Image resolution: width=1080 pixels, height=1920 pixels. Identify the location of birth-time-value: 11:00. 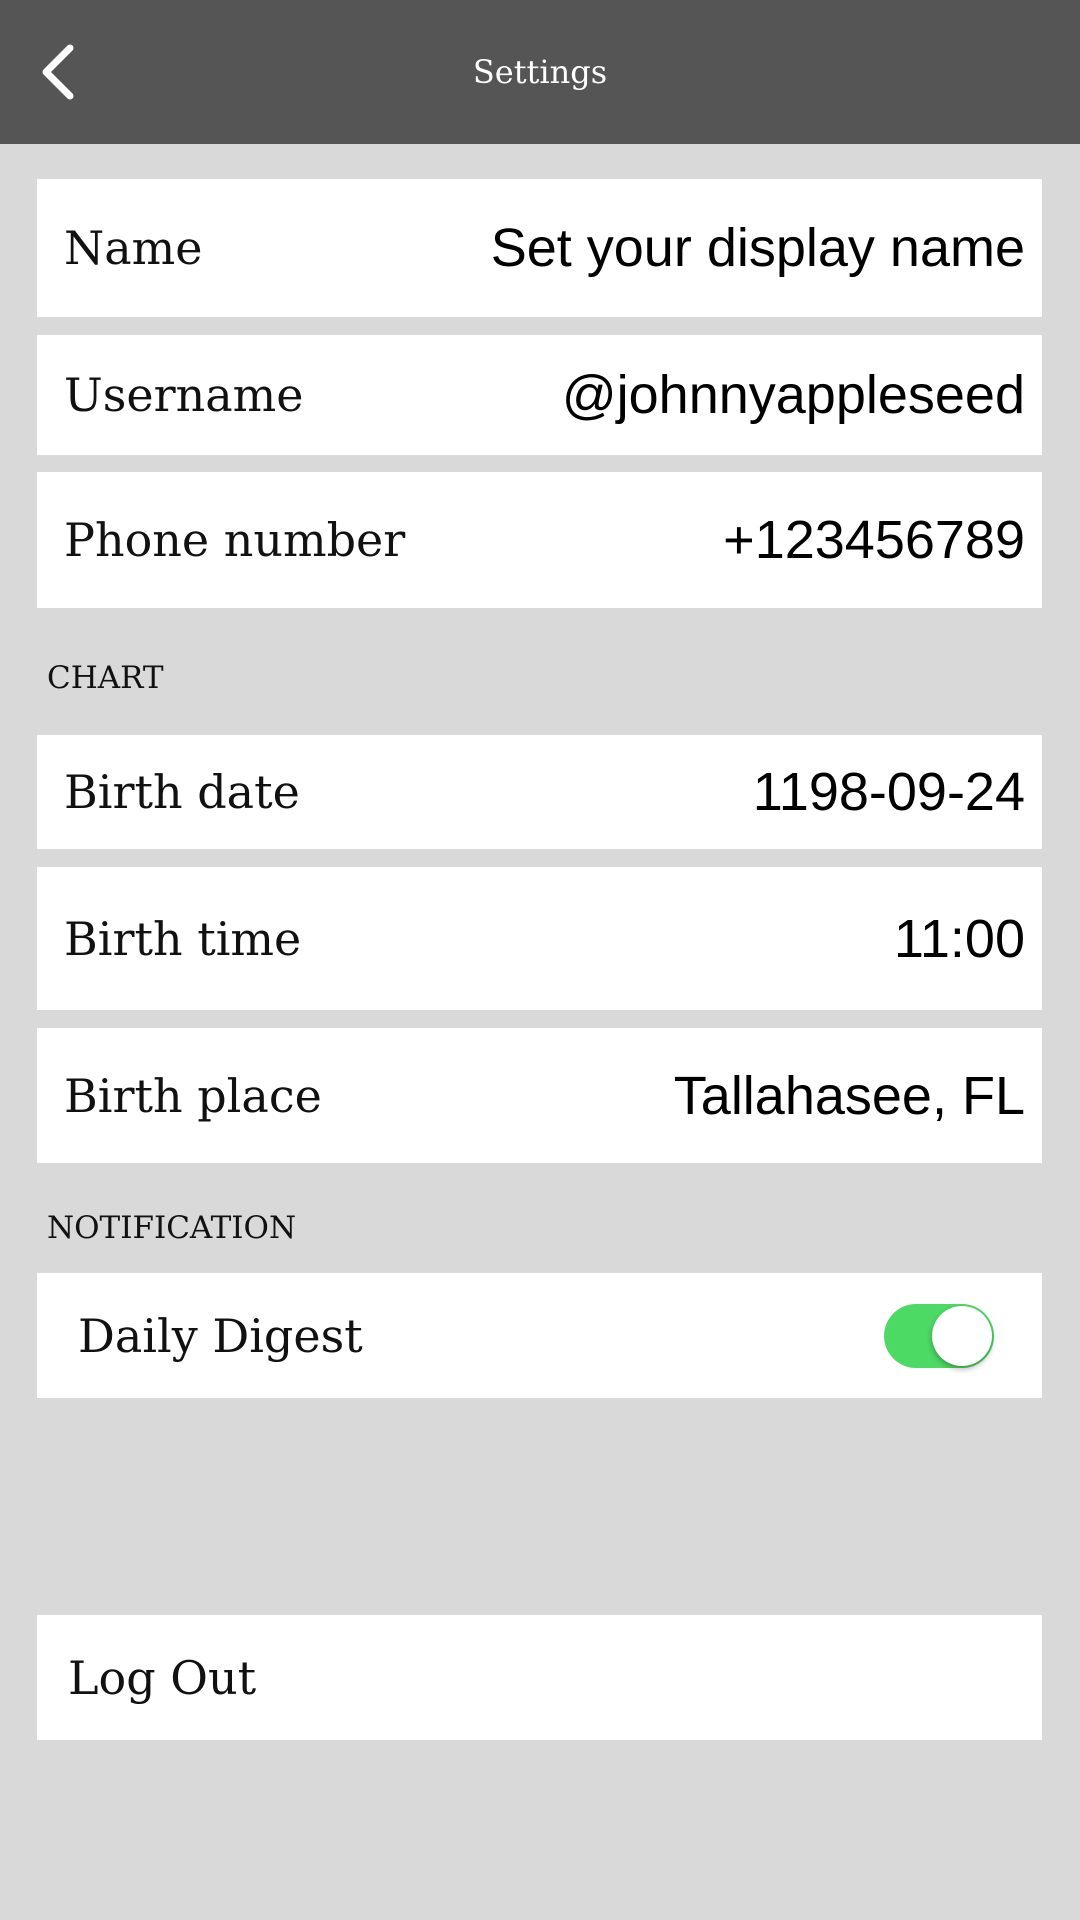
(959, 939).